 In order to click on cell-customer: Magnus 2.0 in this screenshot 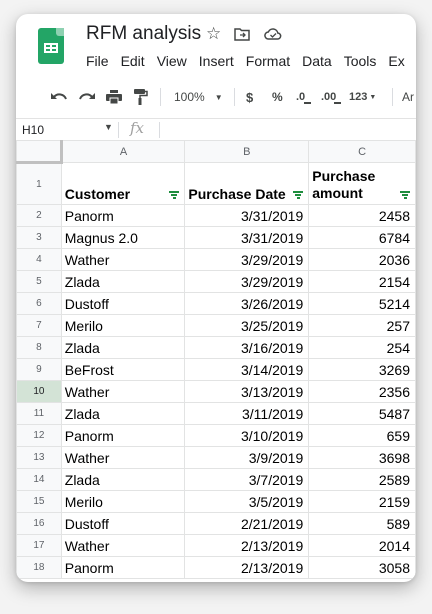, I will do `click(123, 237)`.